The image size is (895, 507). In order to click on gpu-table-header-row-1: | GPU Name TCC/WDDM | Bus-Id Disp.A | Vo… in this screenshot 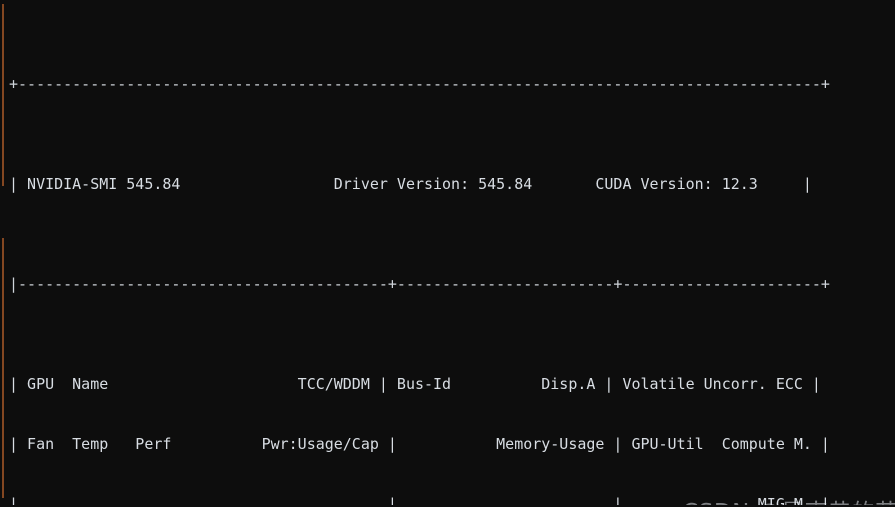, I will do `click(415, 384)`.